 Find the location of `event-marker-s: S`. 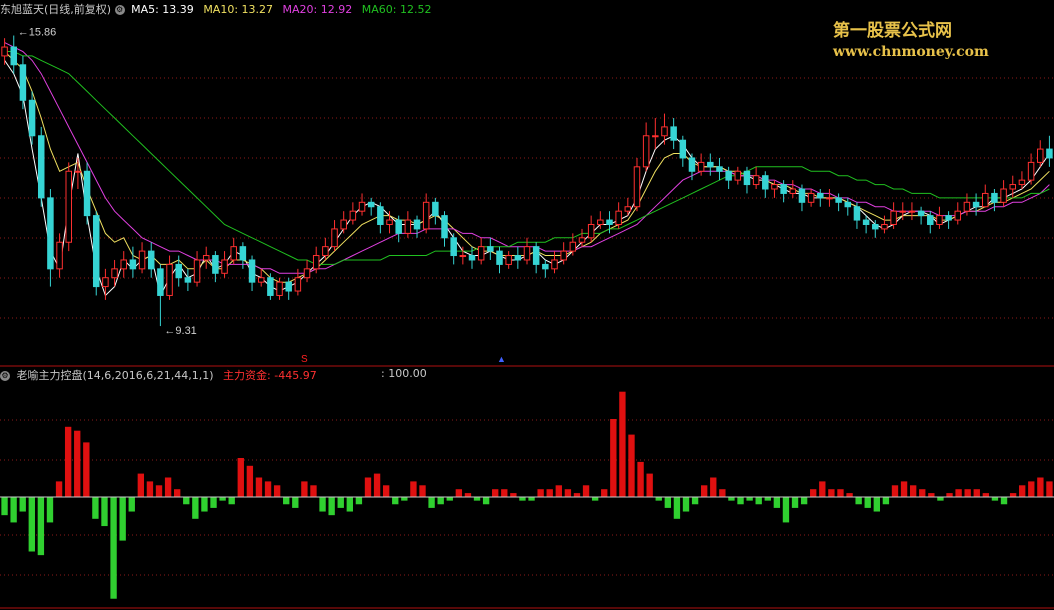

event-marker-s: S is located at coordinates (304, 359).